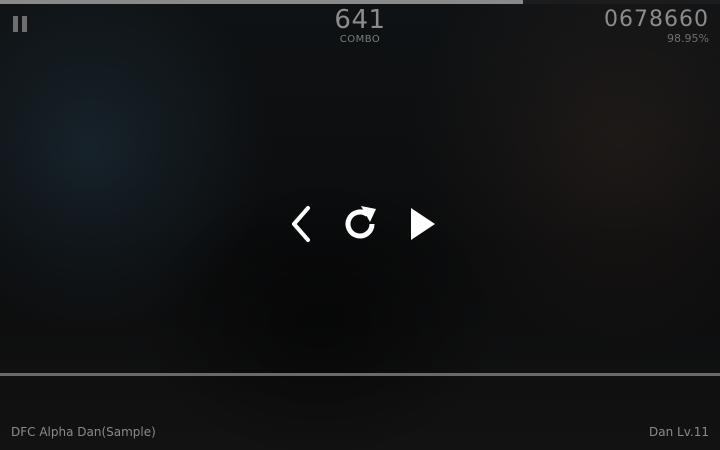 Image resolution: width=720 pixels, height=450 pixels. I want to click on judgement-line, so click(360, 374).